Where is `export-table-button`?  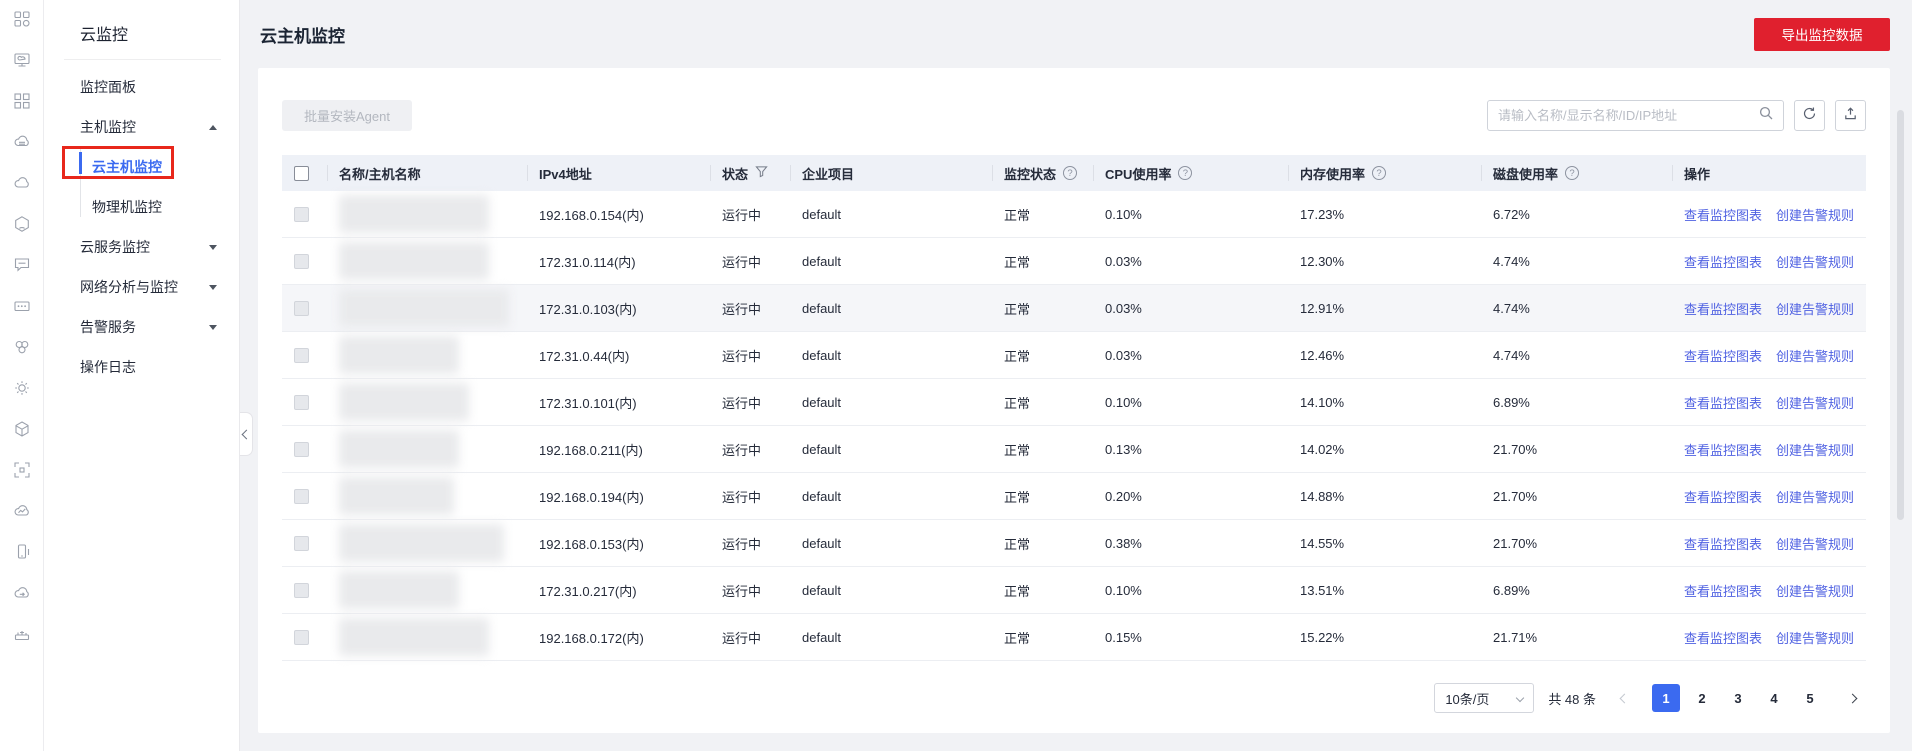
export-table-button is located at coordinates (1850, 115).